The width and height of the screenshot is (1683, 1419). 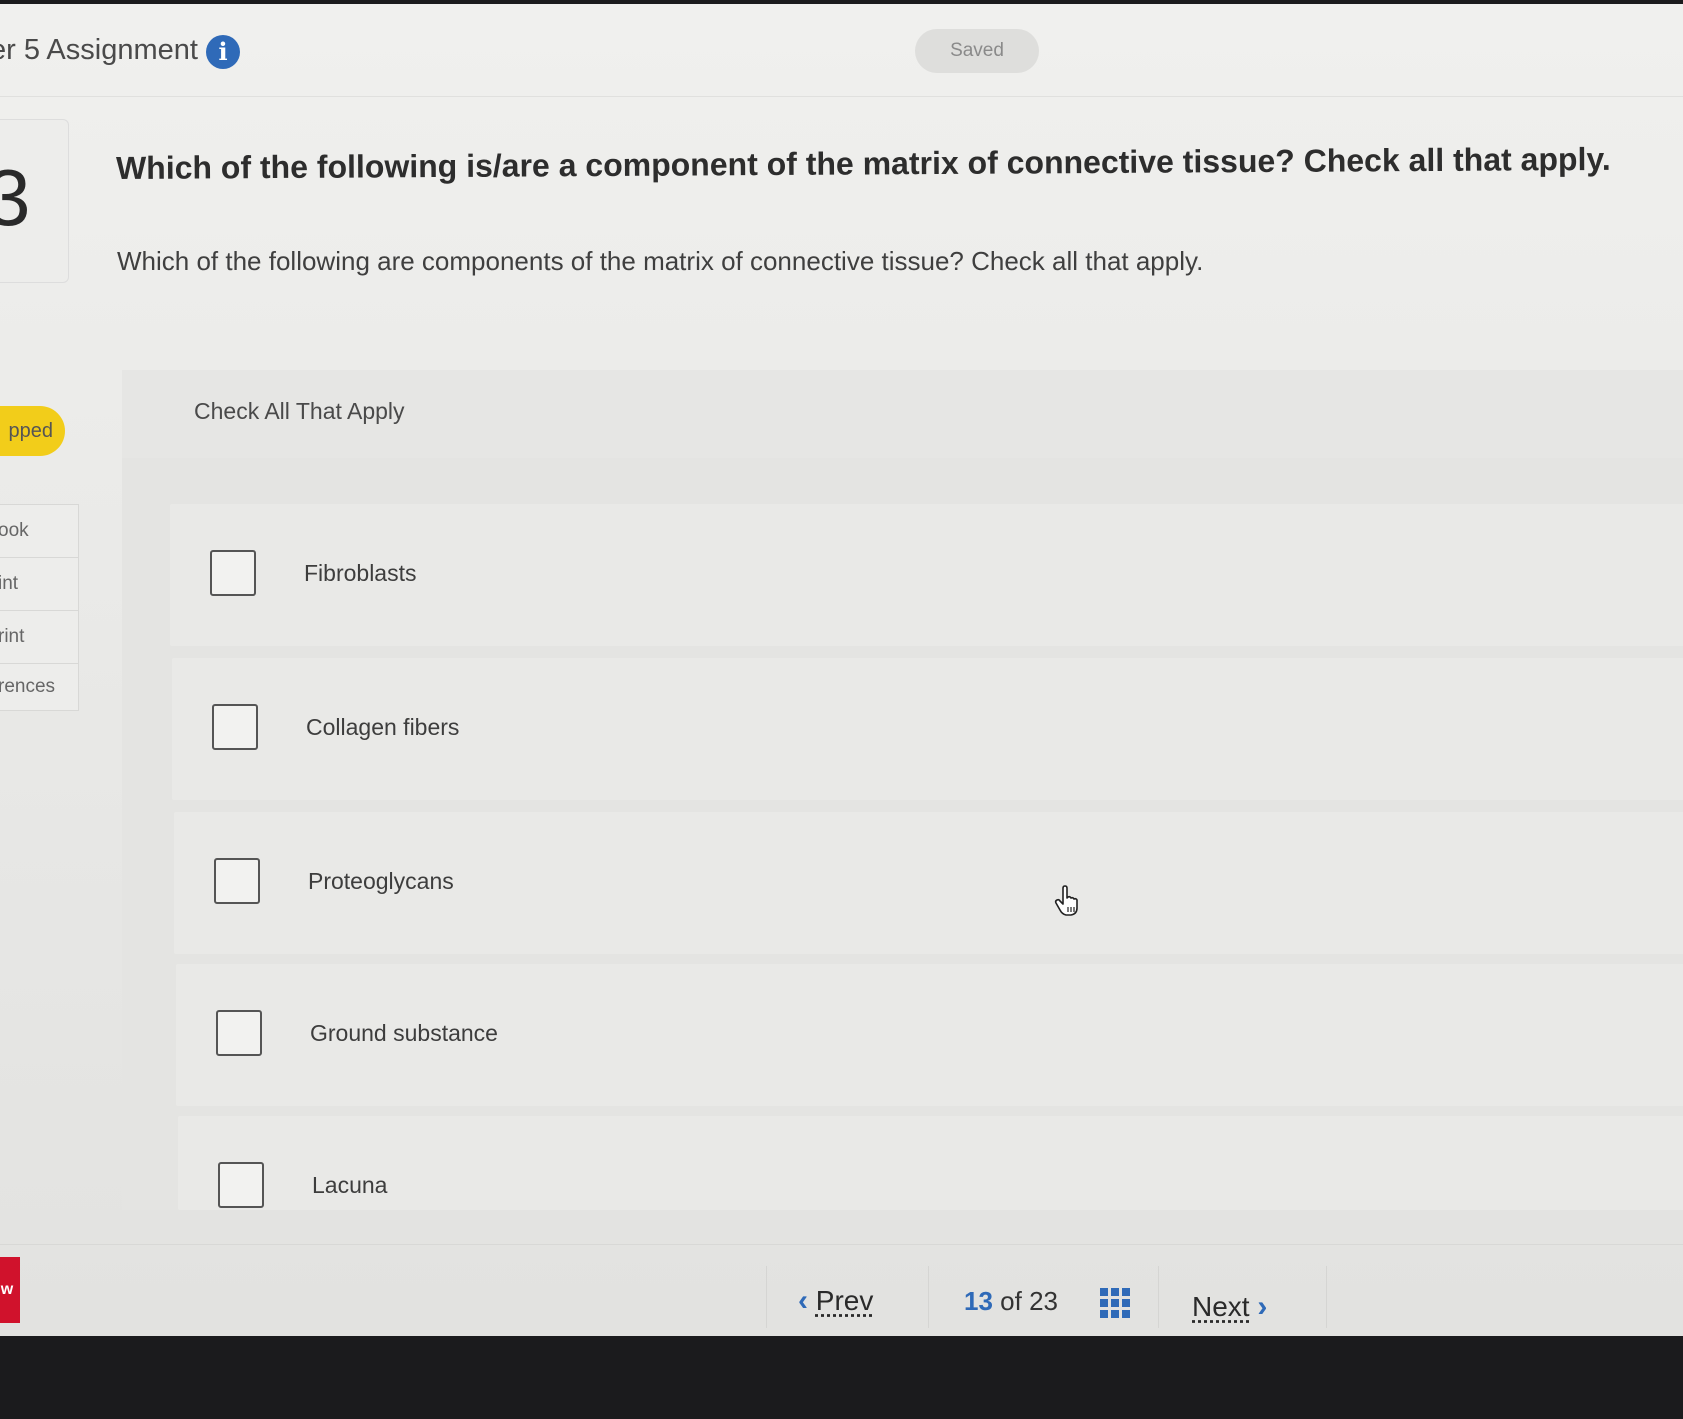 I want to click on answer-option: Proteoglycans, so click(x=928, y=883).